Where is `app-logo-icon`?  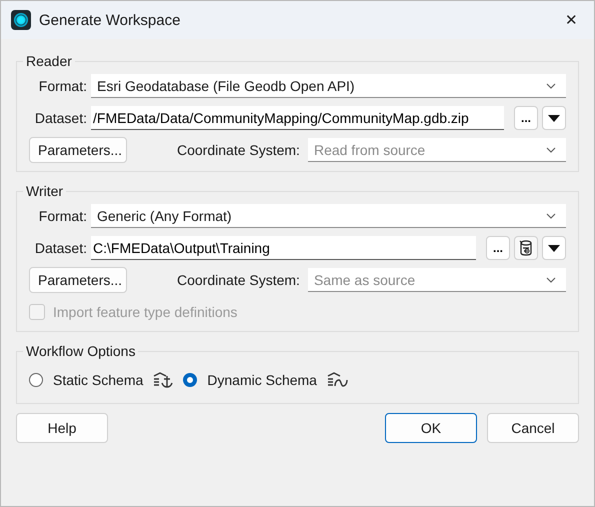
app-logo-icon is located at coordinates (21, 20).